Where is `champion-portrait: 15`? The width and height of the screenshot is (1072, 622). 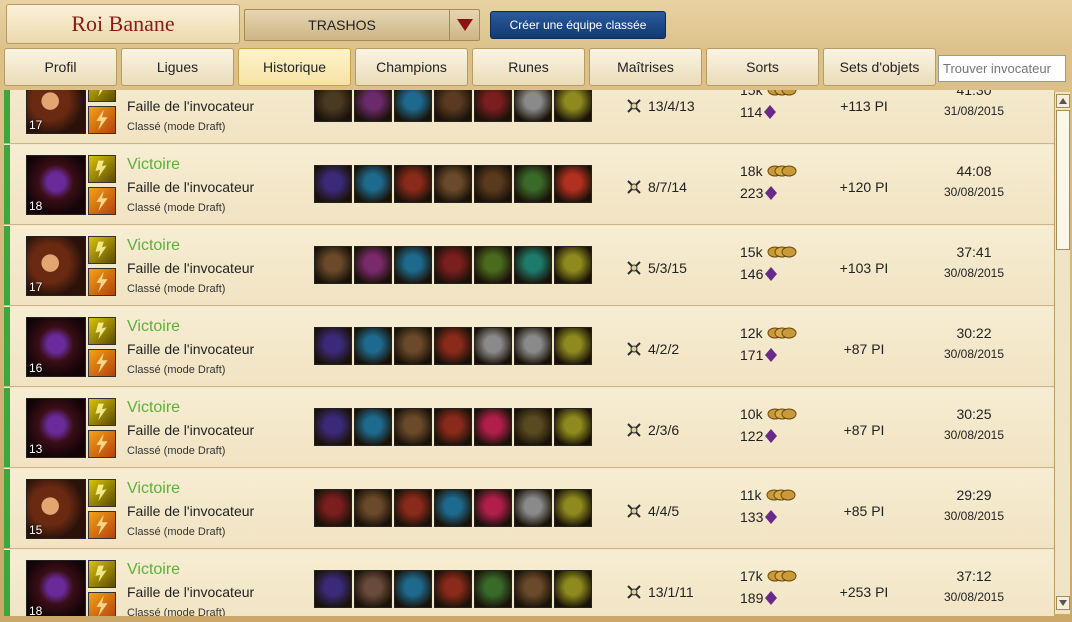
champion-portrait: 15 is located at coordinates (56, 509).